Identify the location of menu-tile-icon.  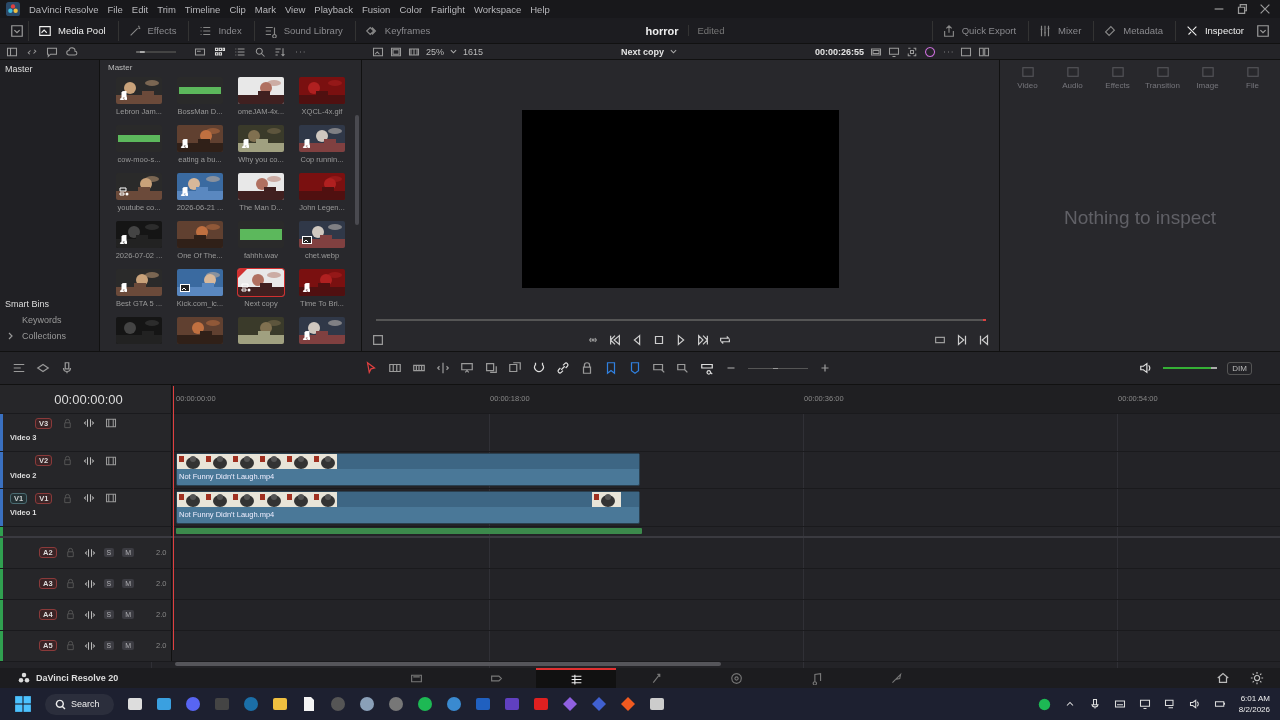
(511, 704).